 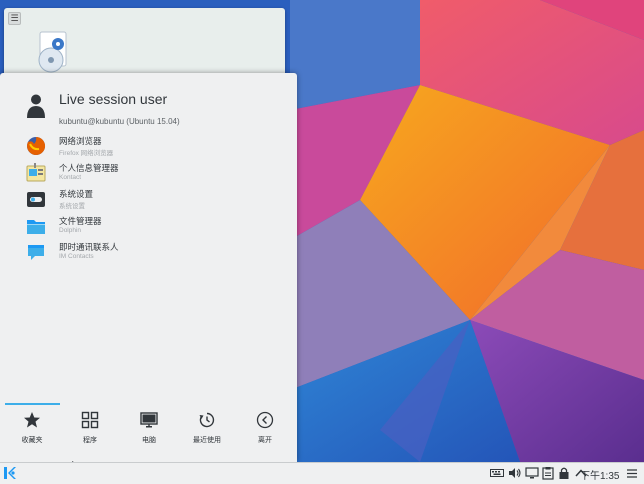 I want to click on keyboard-icon, so click(x=497, y=473).